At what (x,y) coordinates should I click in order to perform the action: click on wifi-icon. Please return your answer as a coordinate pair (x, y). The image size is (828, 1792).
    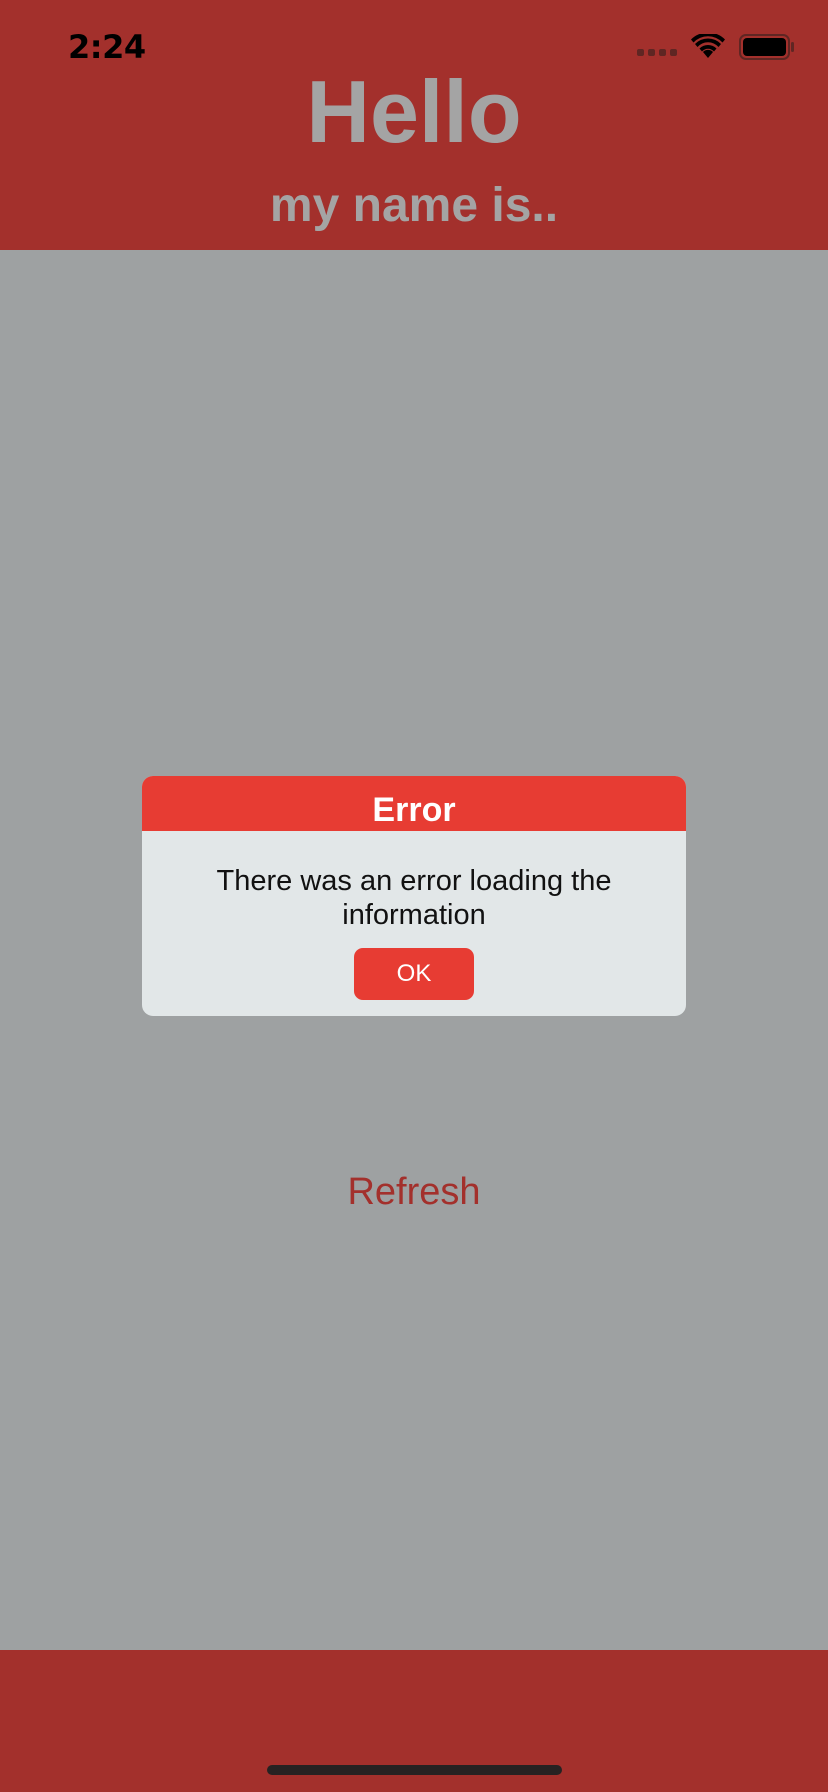
    Looking at the image, I should click on (708, 46).